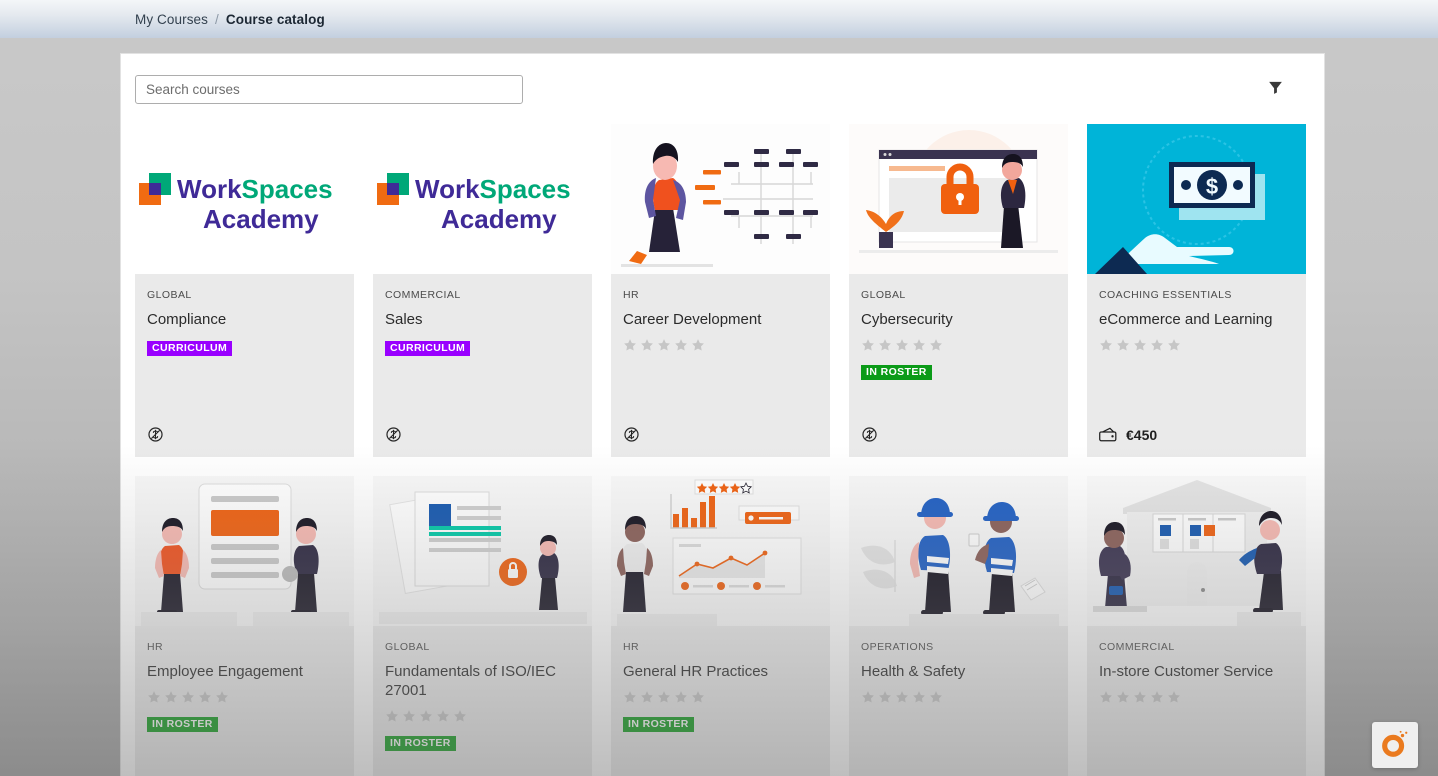 The height and width of the screenshot is (776, 1438). I want to click on course-card: COMMERCIAL In-store Customer Service, so click(1196, 626).